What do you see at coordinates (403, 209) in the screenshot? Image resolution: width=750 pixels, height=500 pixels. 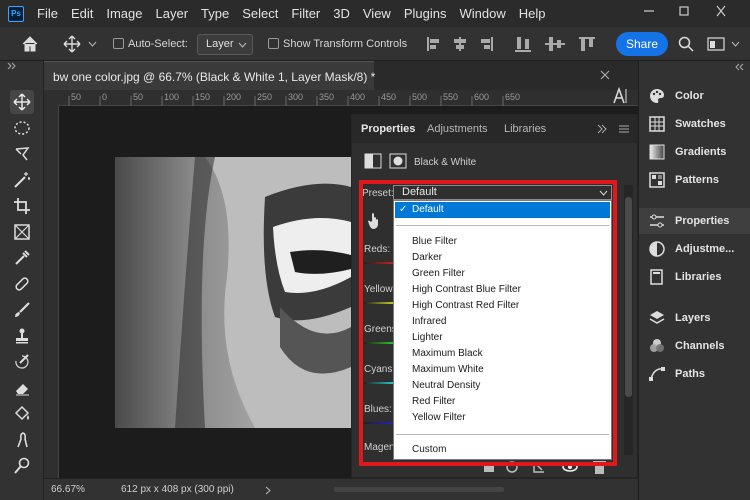 I see `checkmark-icon: ✓` at bounding box center [403, 209].